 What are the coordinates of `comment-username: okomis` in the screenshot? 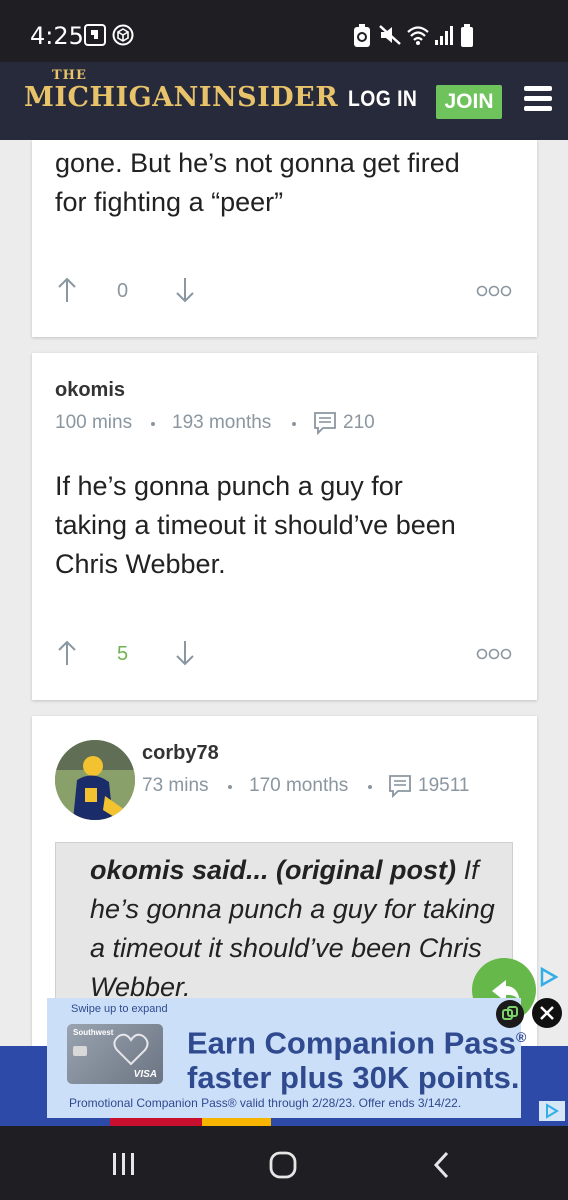 It's located at (90, 390).